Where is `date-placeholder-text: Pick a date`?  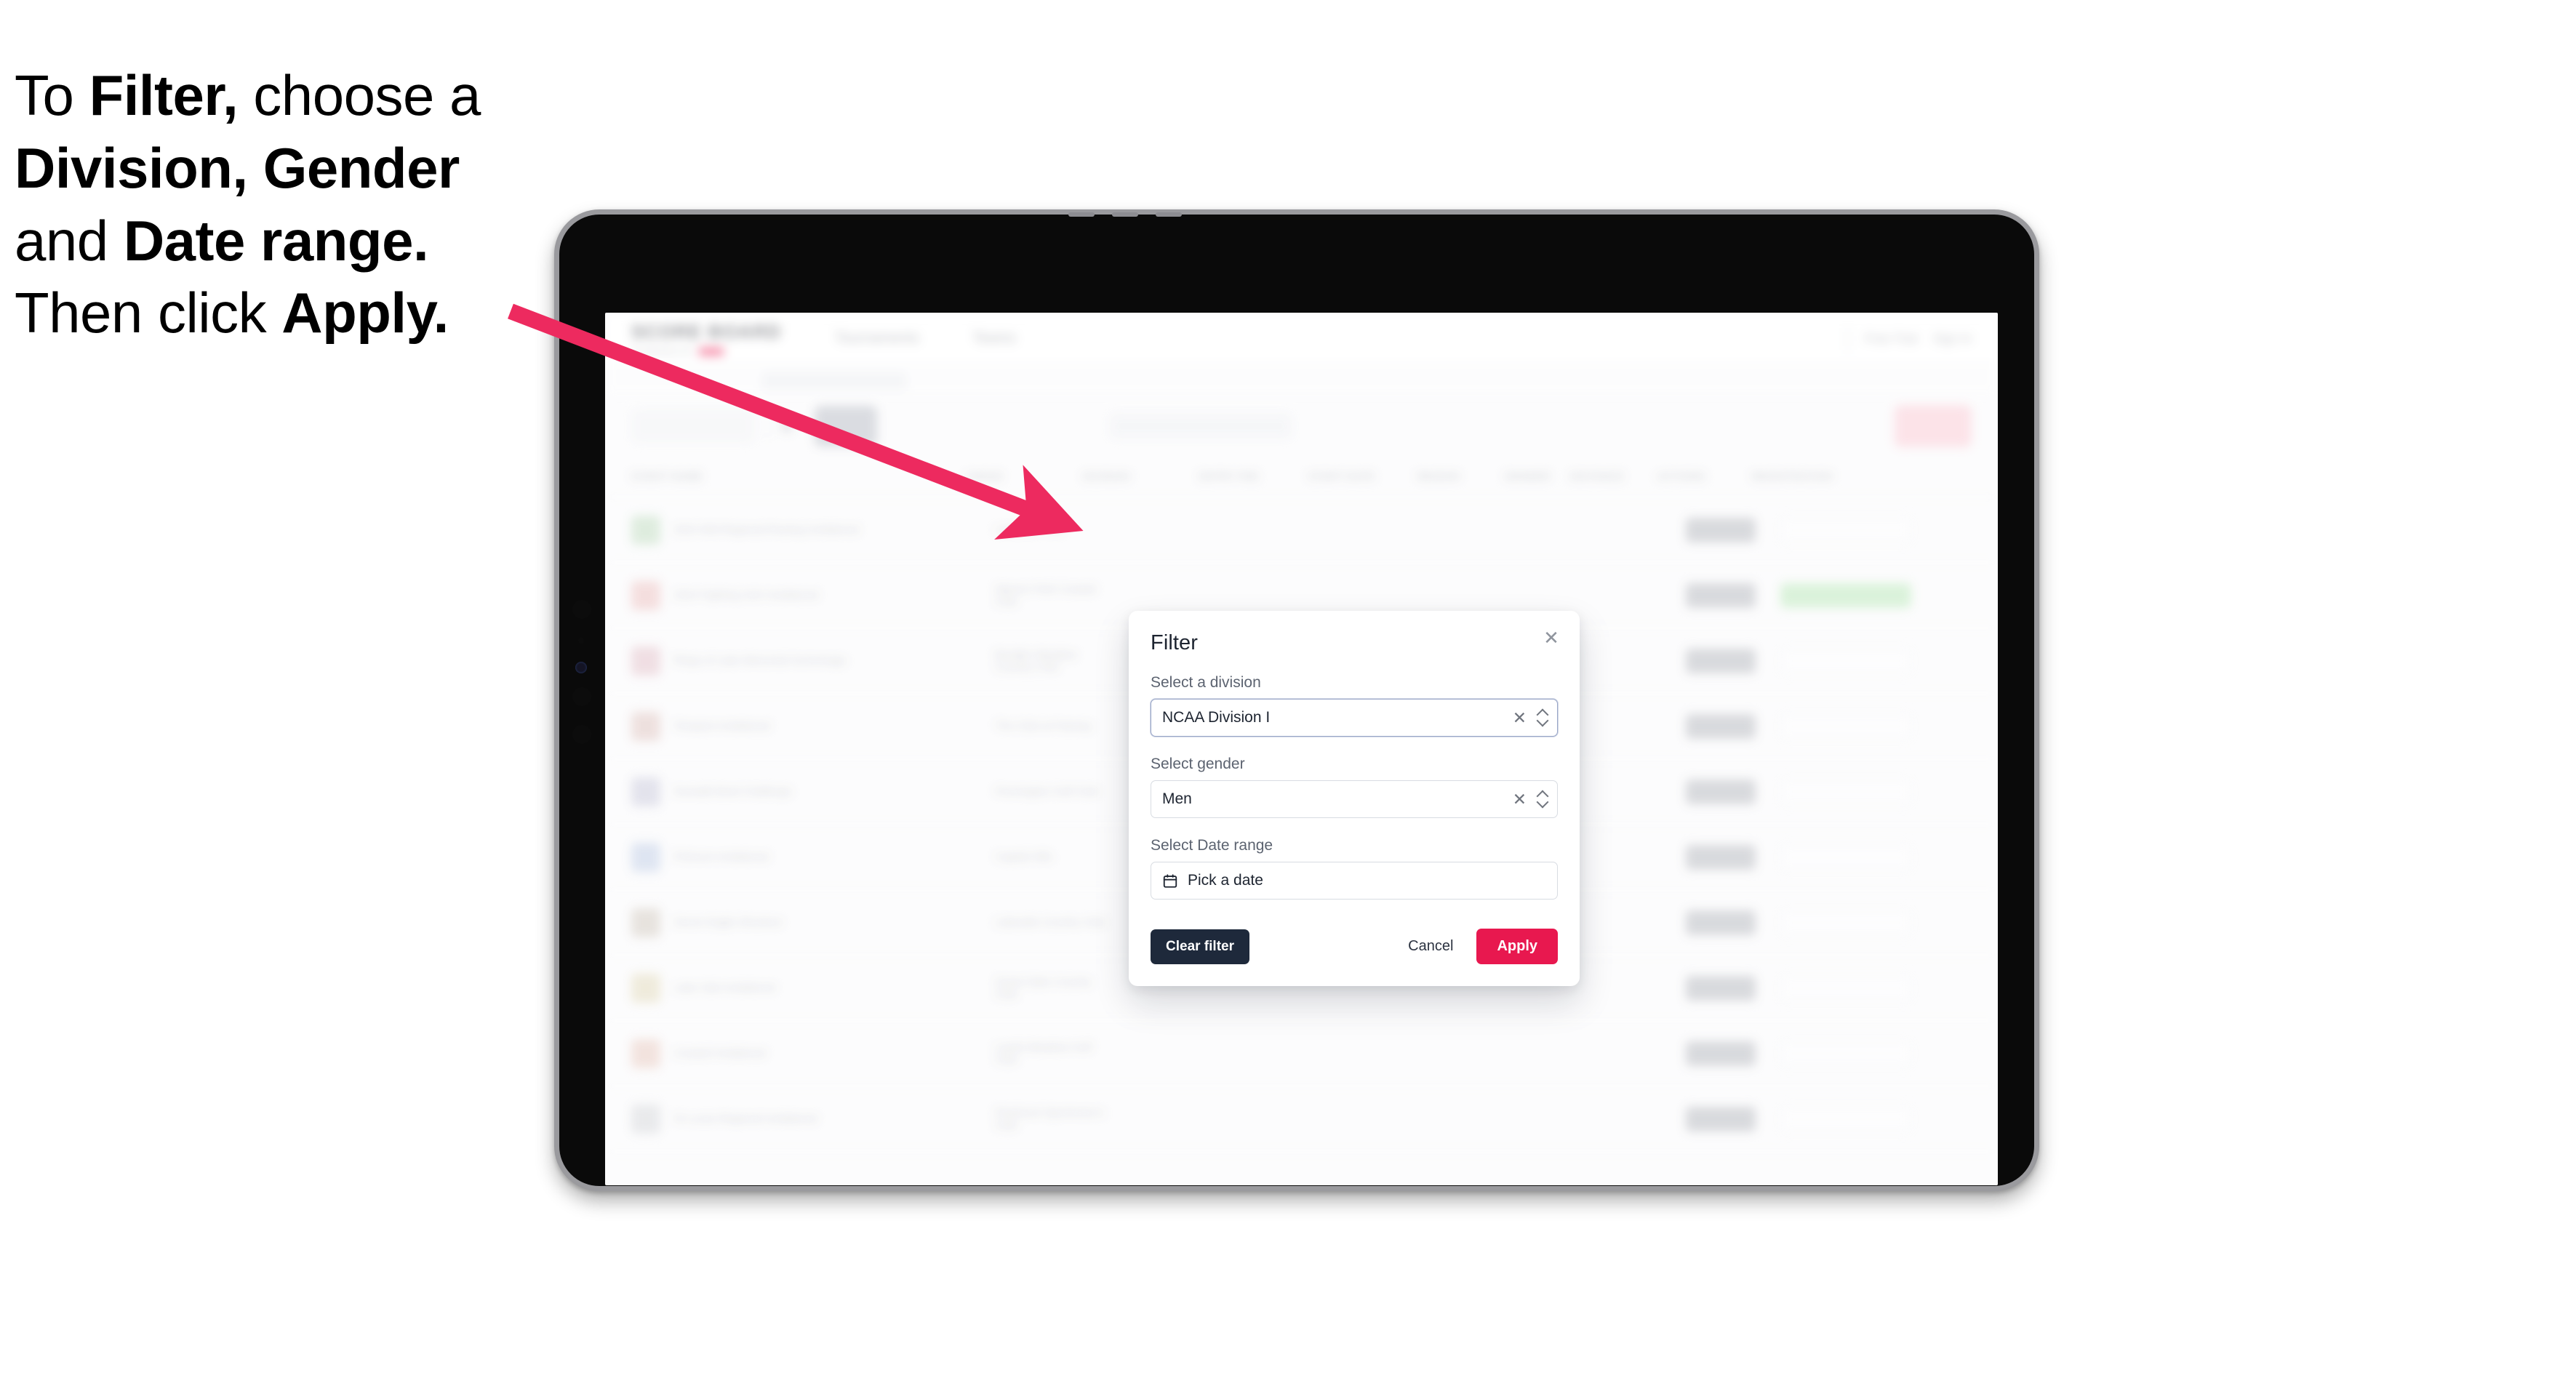 date-placeholder-text: Pick a date is located at coordinates (1225, 881).